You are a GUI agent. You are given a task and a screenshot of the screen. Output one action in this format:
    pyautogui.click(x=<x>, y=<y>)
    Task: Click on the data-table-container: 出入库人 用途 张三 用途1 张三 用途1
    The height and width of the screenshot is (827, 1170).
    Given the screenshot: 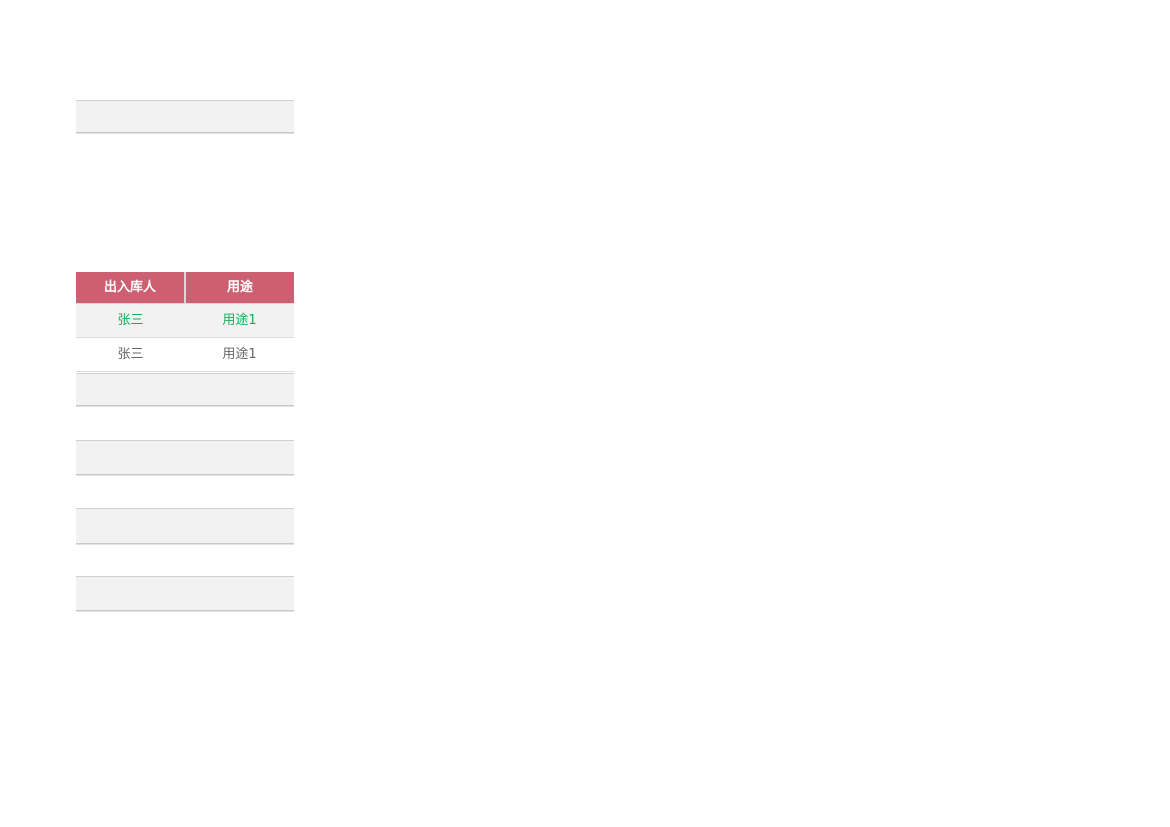 What is the action you would take?
    pyautogui.click(x=185, y=322)
    